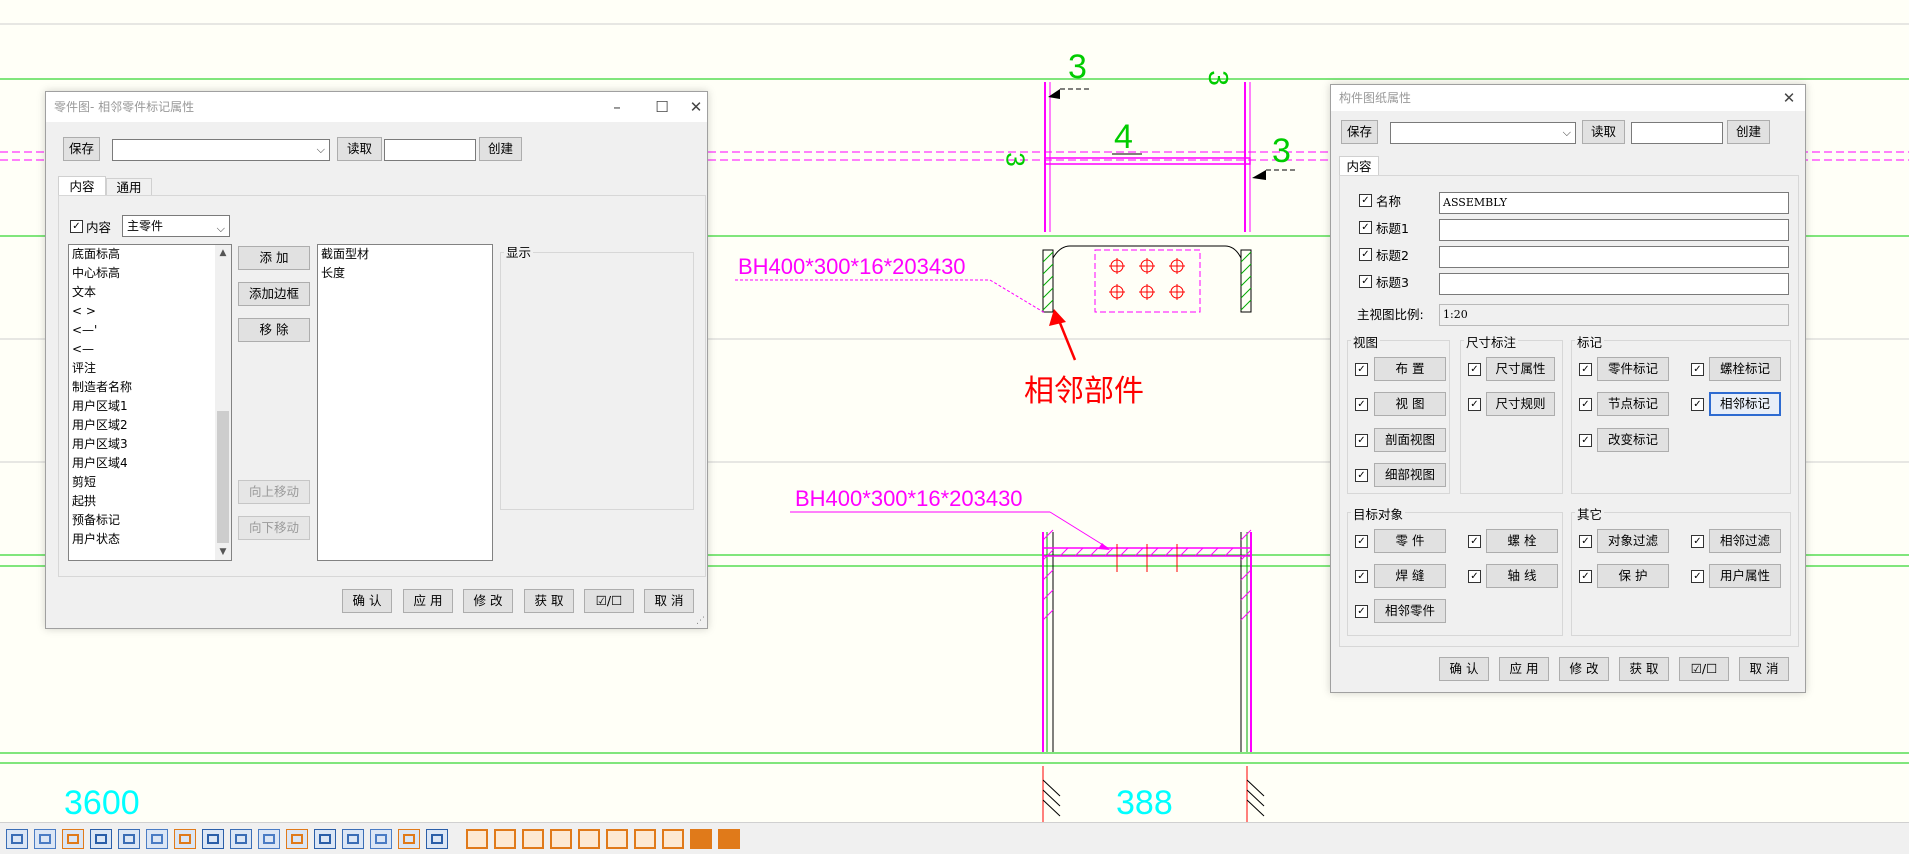 This screenshot has height=854, width=1909. I want to click on pin-icon, so click(213, 839).